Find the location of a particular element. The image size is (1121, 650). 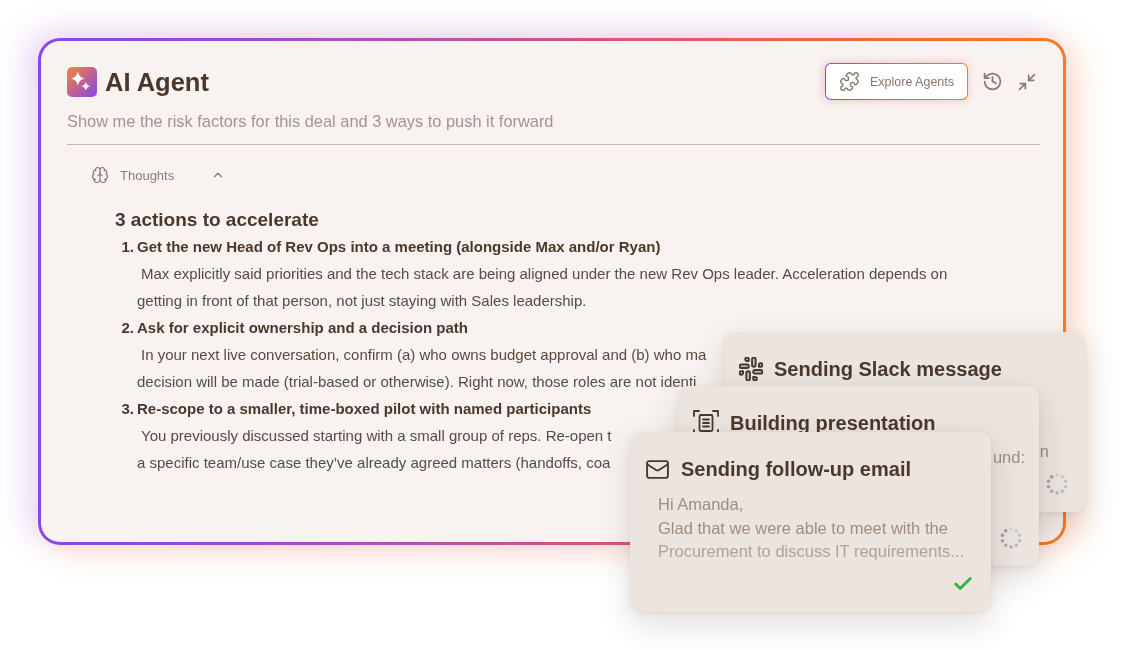

history-button is located at coordinates (992, 81).